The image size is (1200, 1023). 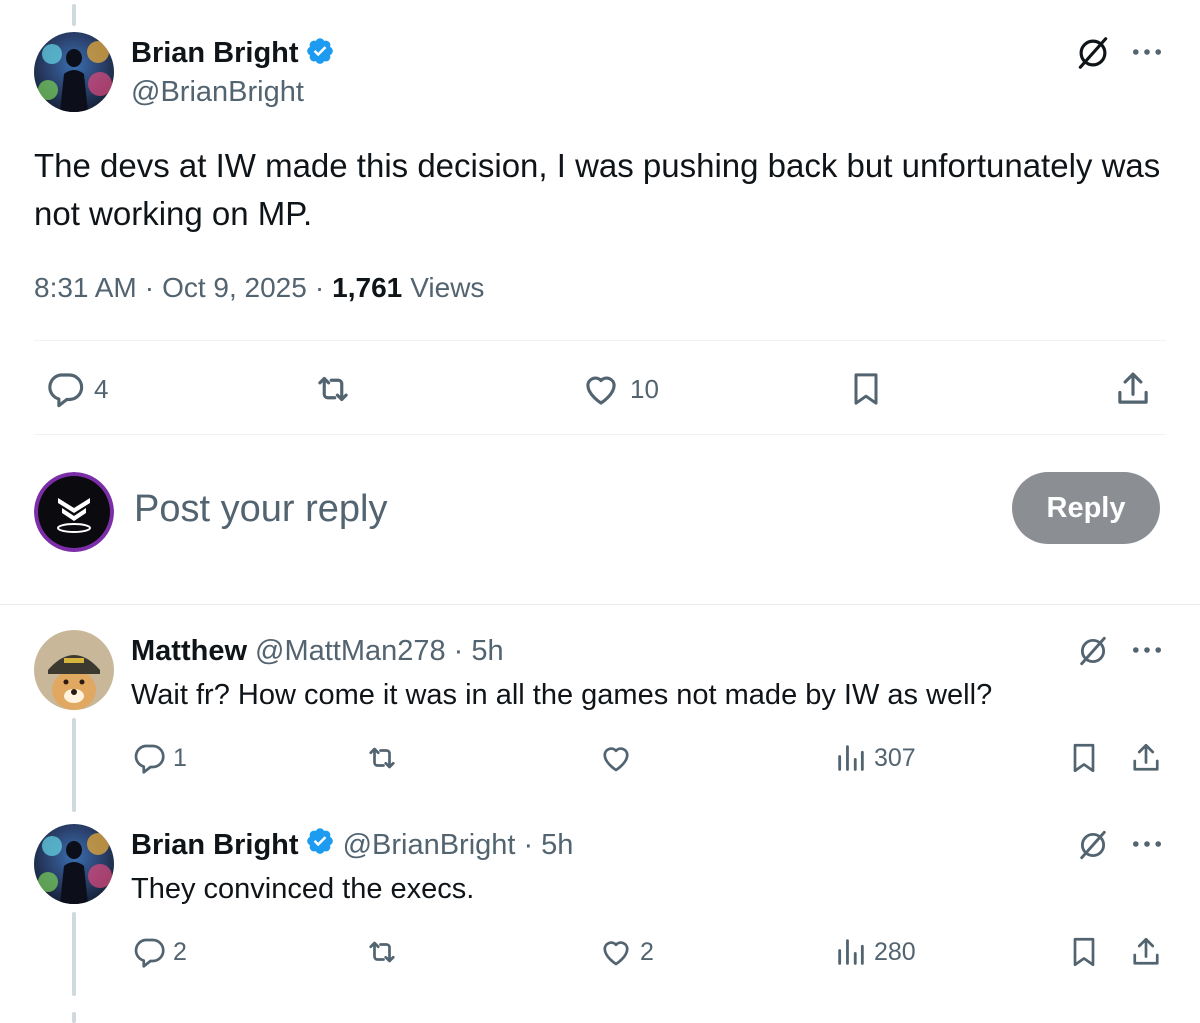 I want to click on like-button: 2, so click(x=626, y=952).